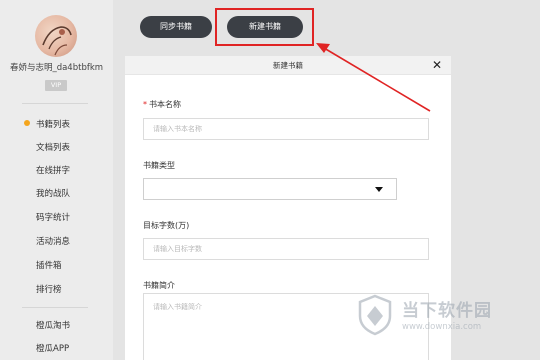  What do you see at coordinates (447, 311) in the screenshot?
I see `watermark-name: 当下软件园` at bounding box center [447, 311].